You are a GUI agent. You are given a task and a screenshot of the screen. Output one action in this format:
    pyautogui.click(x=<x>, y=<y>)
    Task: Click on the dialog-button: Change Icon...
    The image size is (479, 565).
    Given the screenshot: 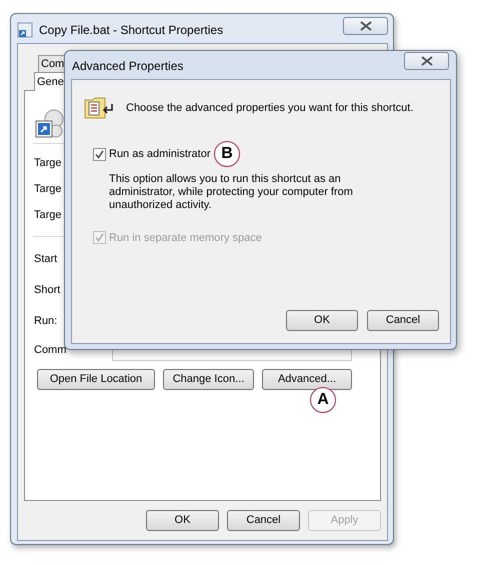 What is the action you would take?
    pyautogui.click(x=208, y=379)
    